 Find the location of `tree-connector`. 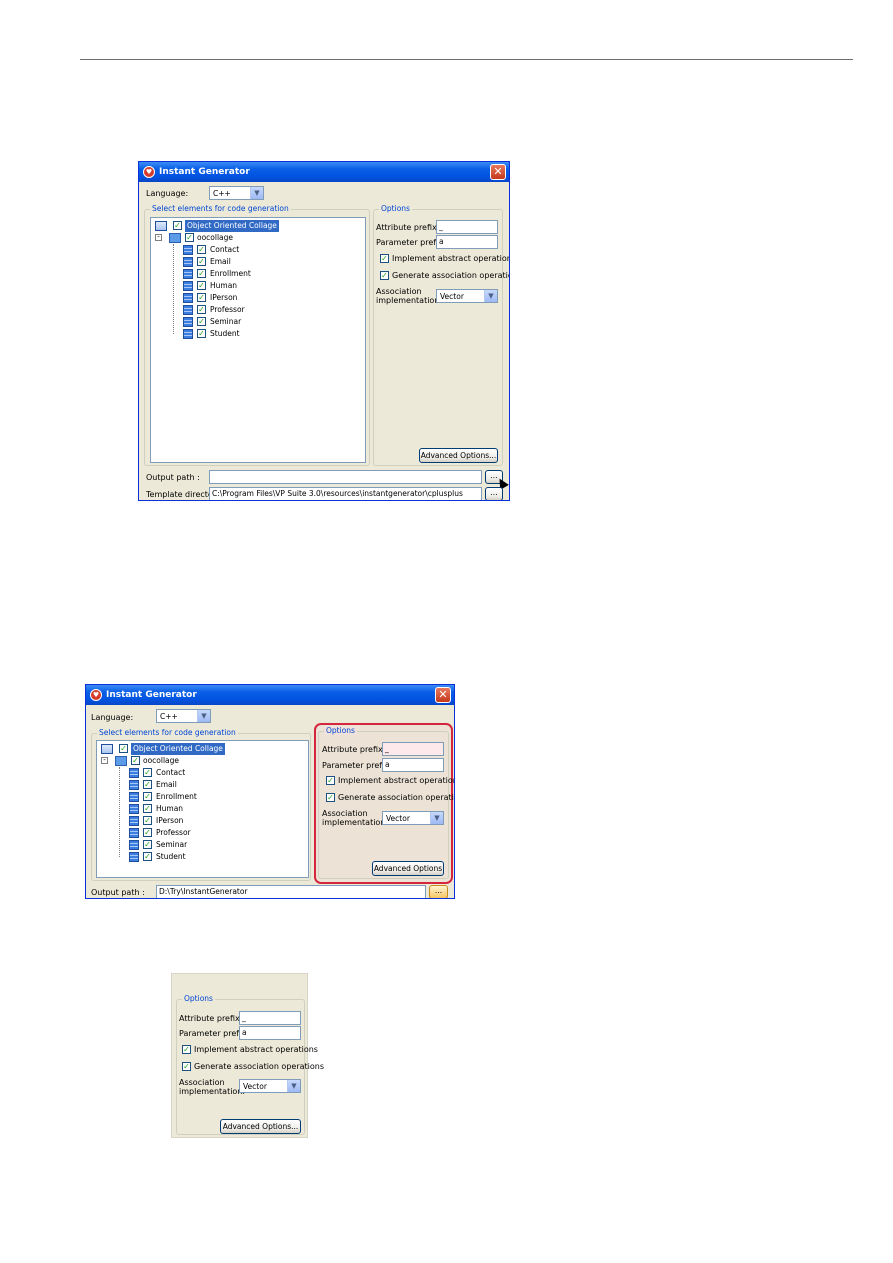

tree-connector is located at coordinates (173, 289).